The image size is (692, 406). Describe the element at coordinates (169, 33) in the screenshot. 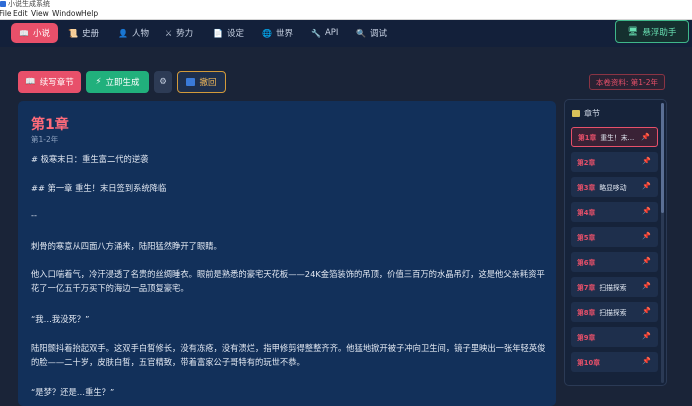

I see `swords-icon: ⚔` at that location.